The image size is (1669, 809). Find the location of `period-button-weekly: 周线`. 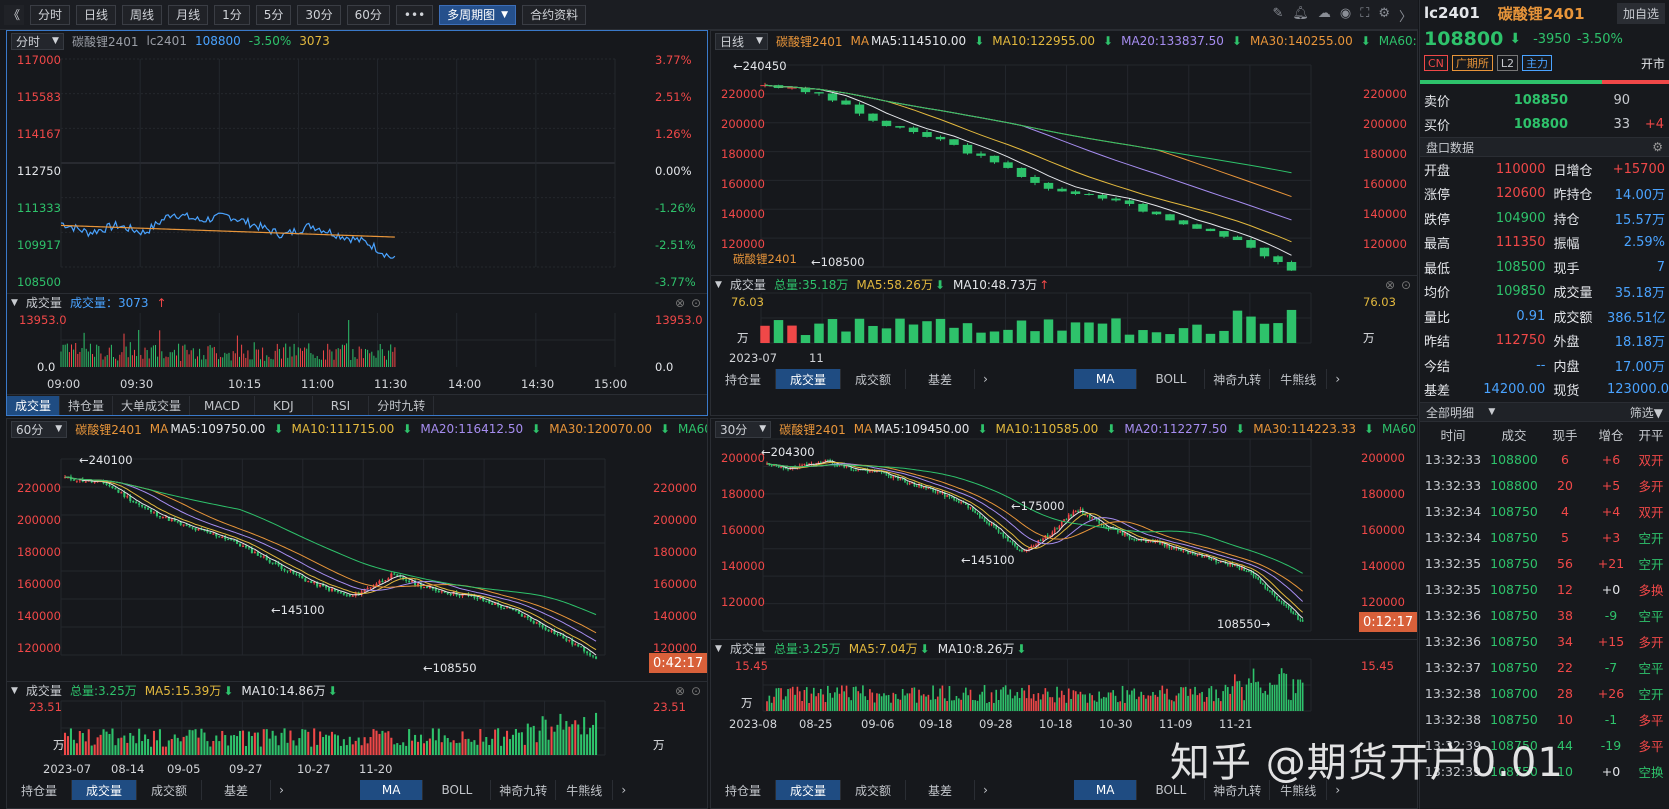

period-button-weekly: 周线 is located at coordinates (142, 14).